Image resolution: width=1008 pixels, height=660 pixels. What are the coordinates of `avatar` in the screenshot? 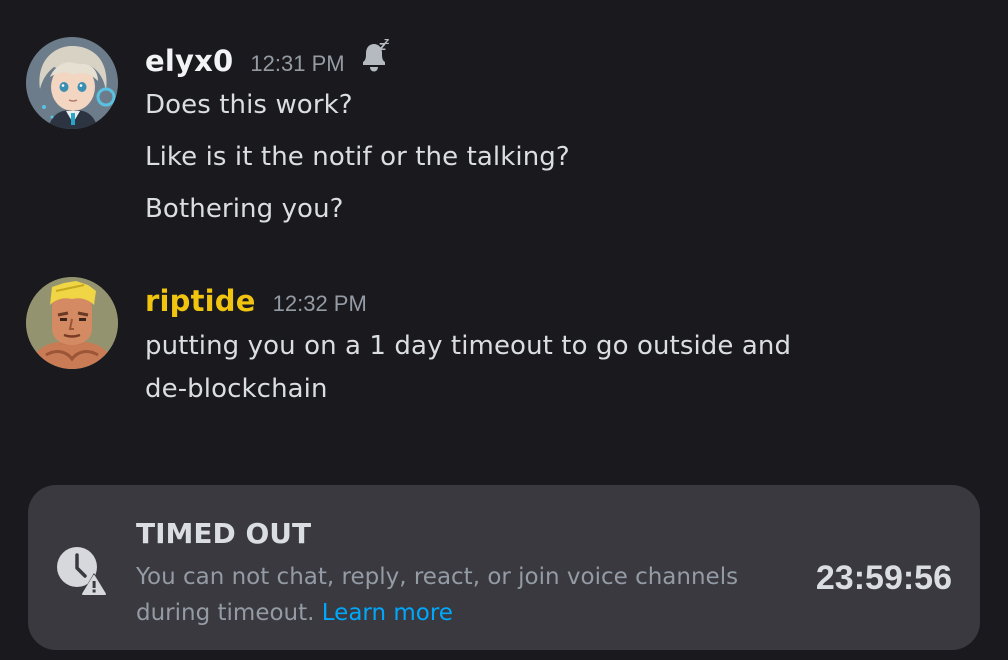 It's located at (72, 323).